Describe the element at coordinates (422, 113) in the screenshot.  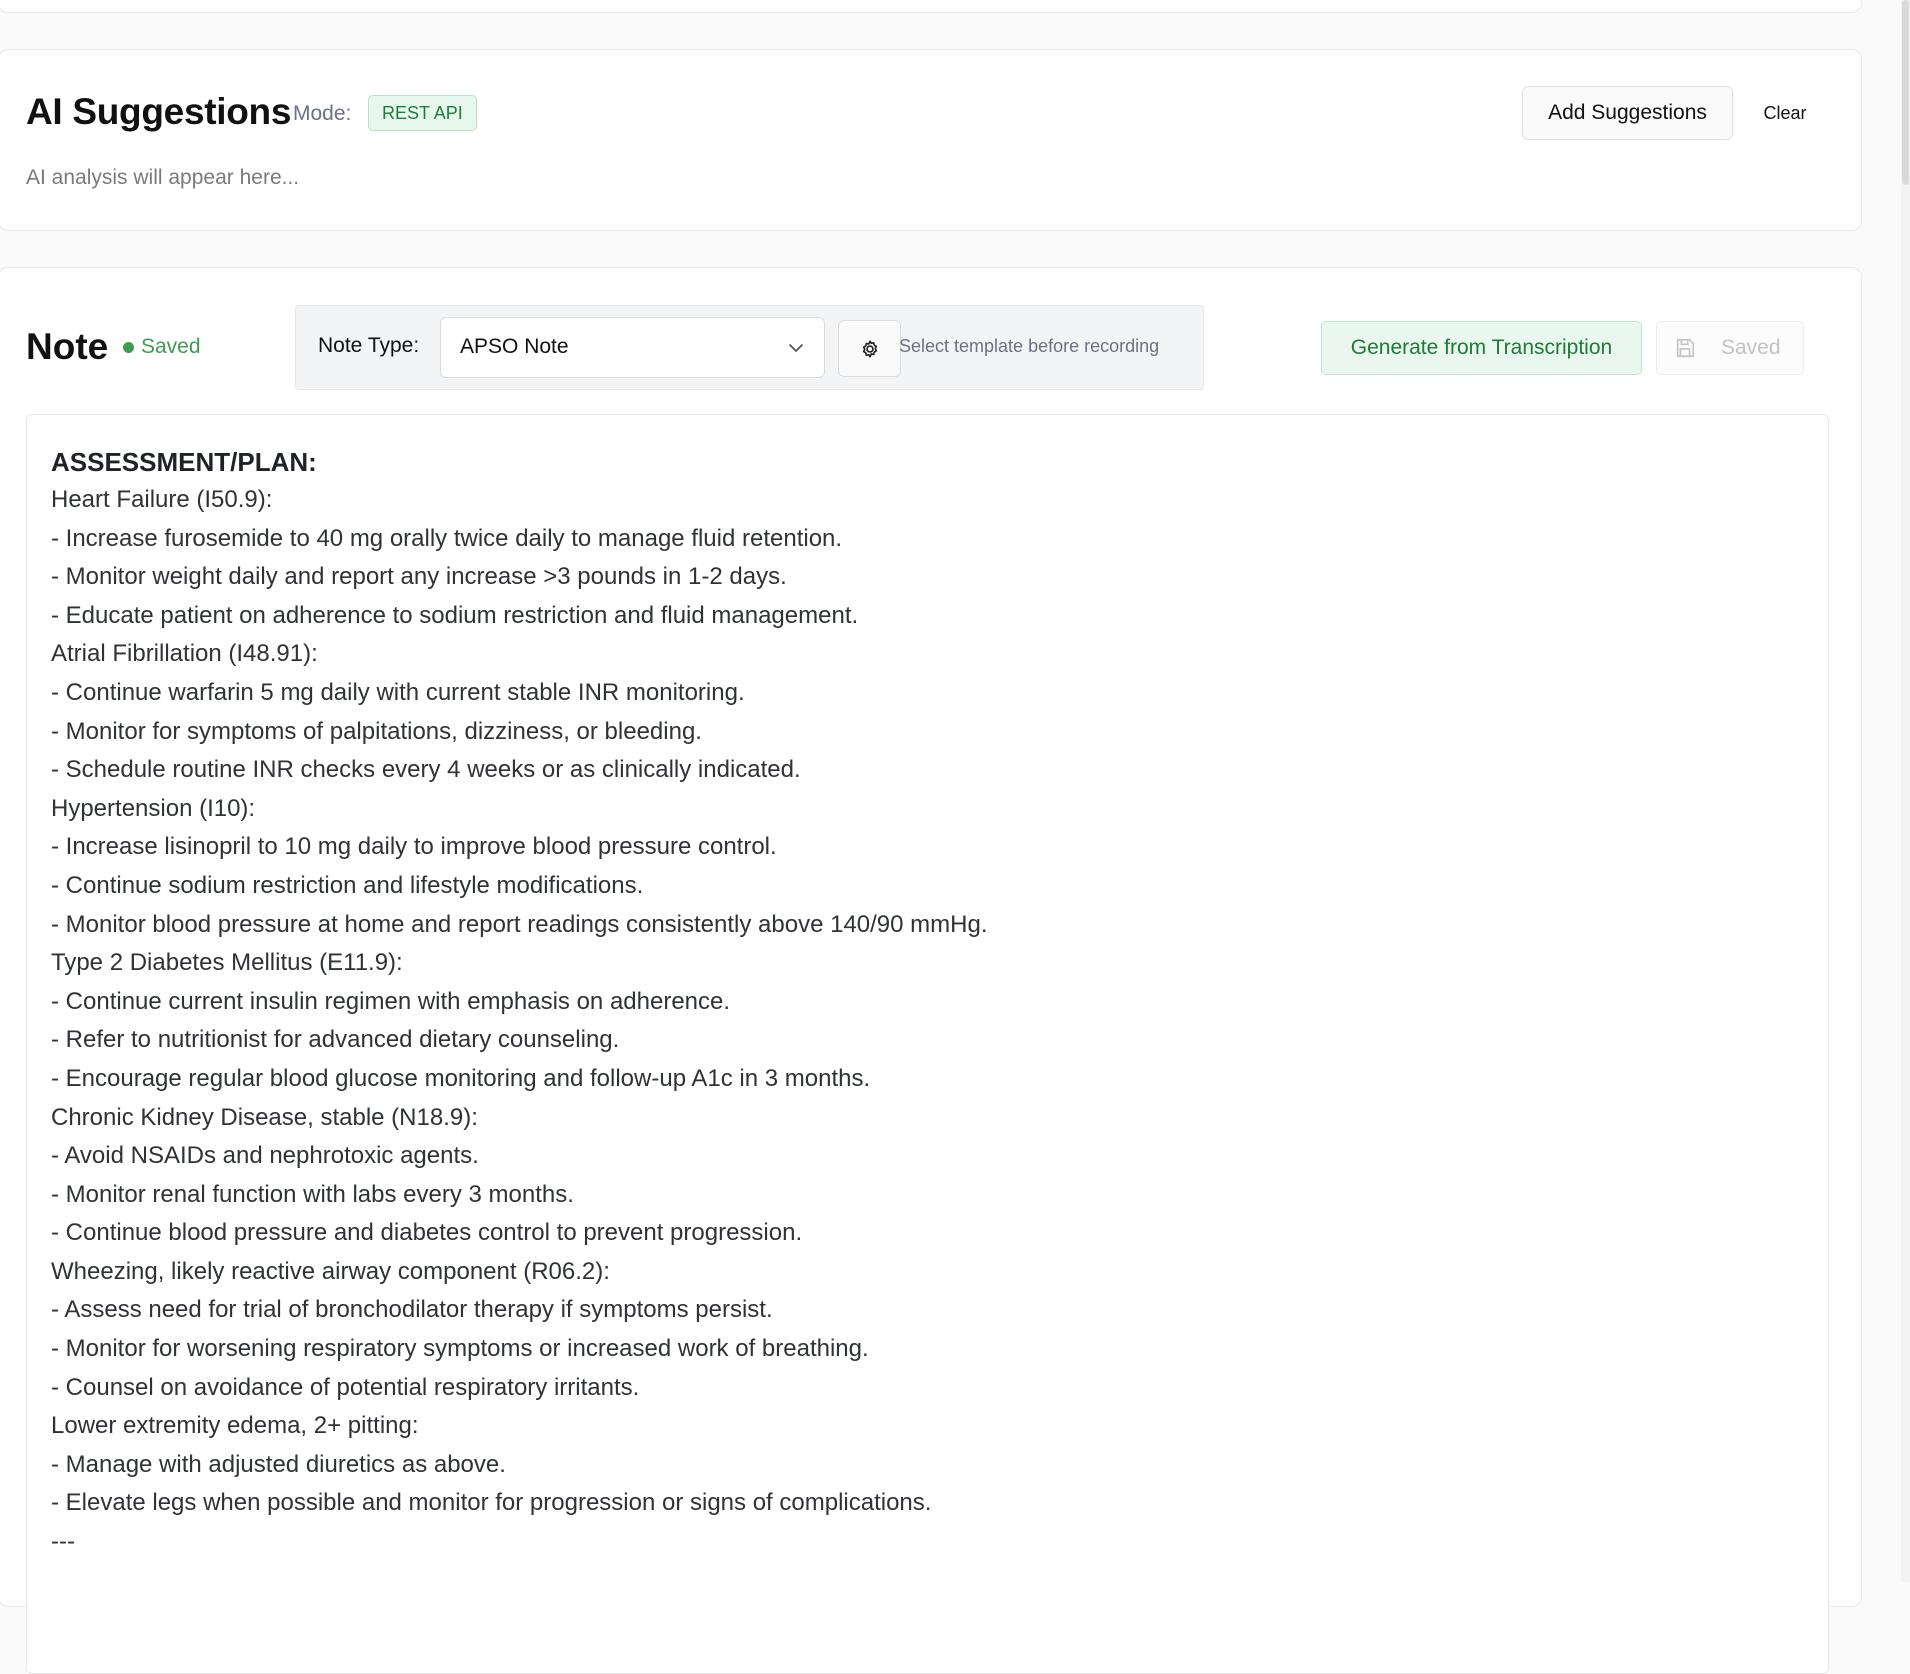
I see `mode-badge: REST API` at that location.